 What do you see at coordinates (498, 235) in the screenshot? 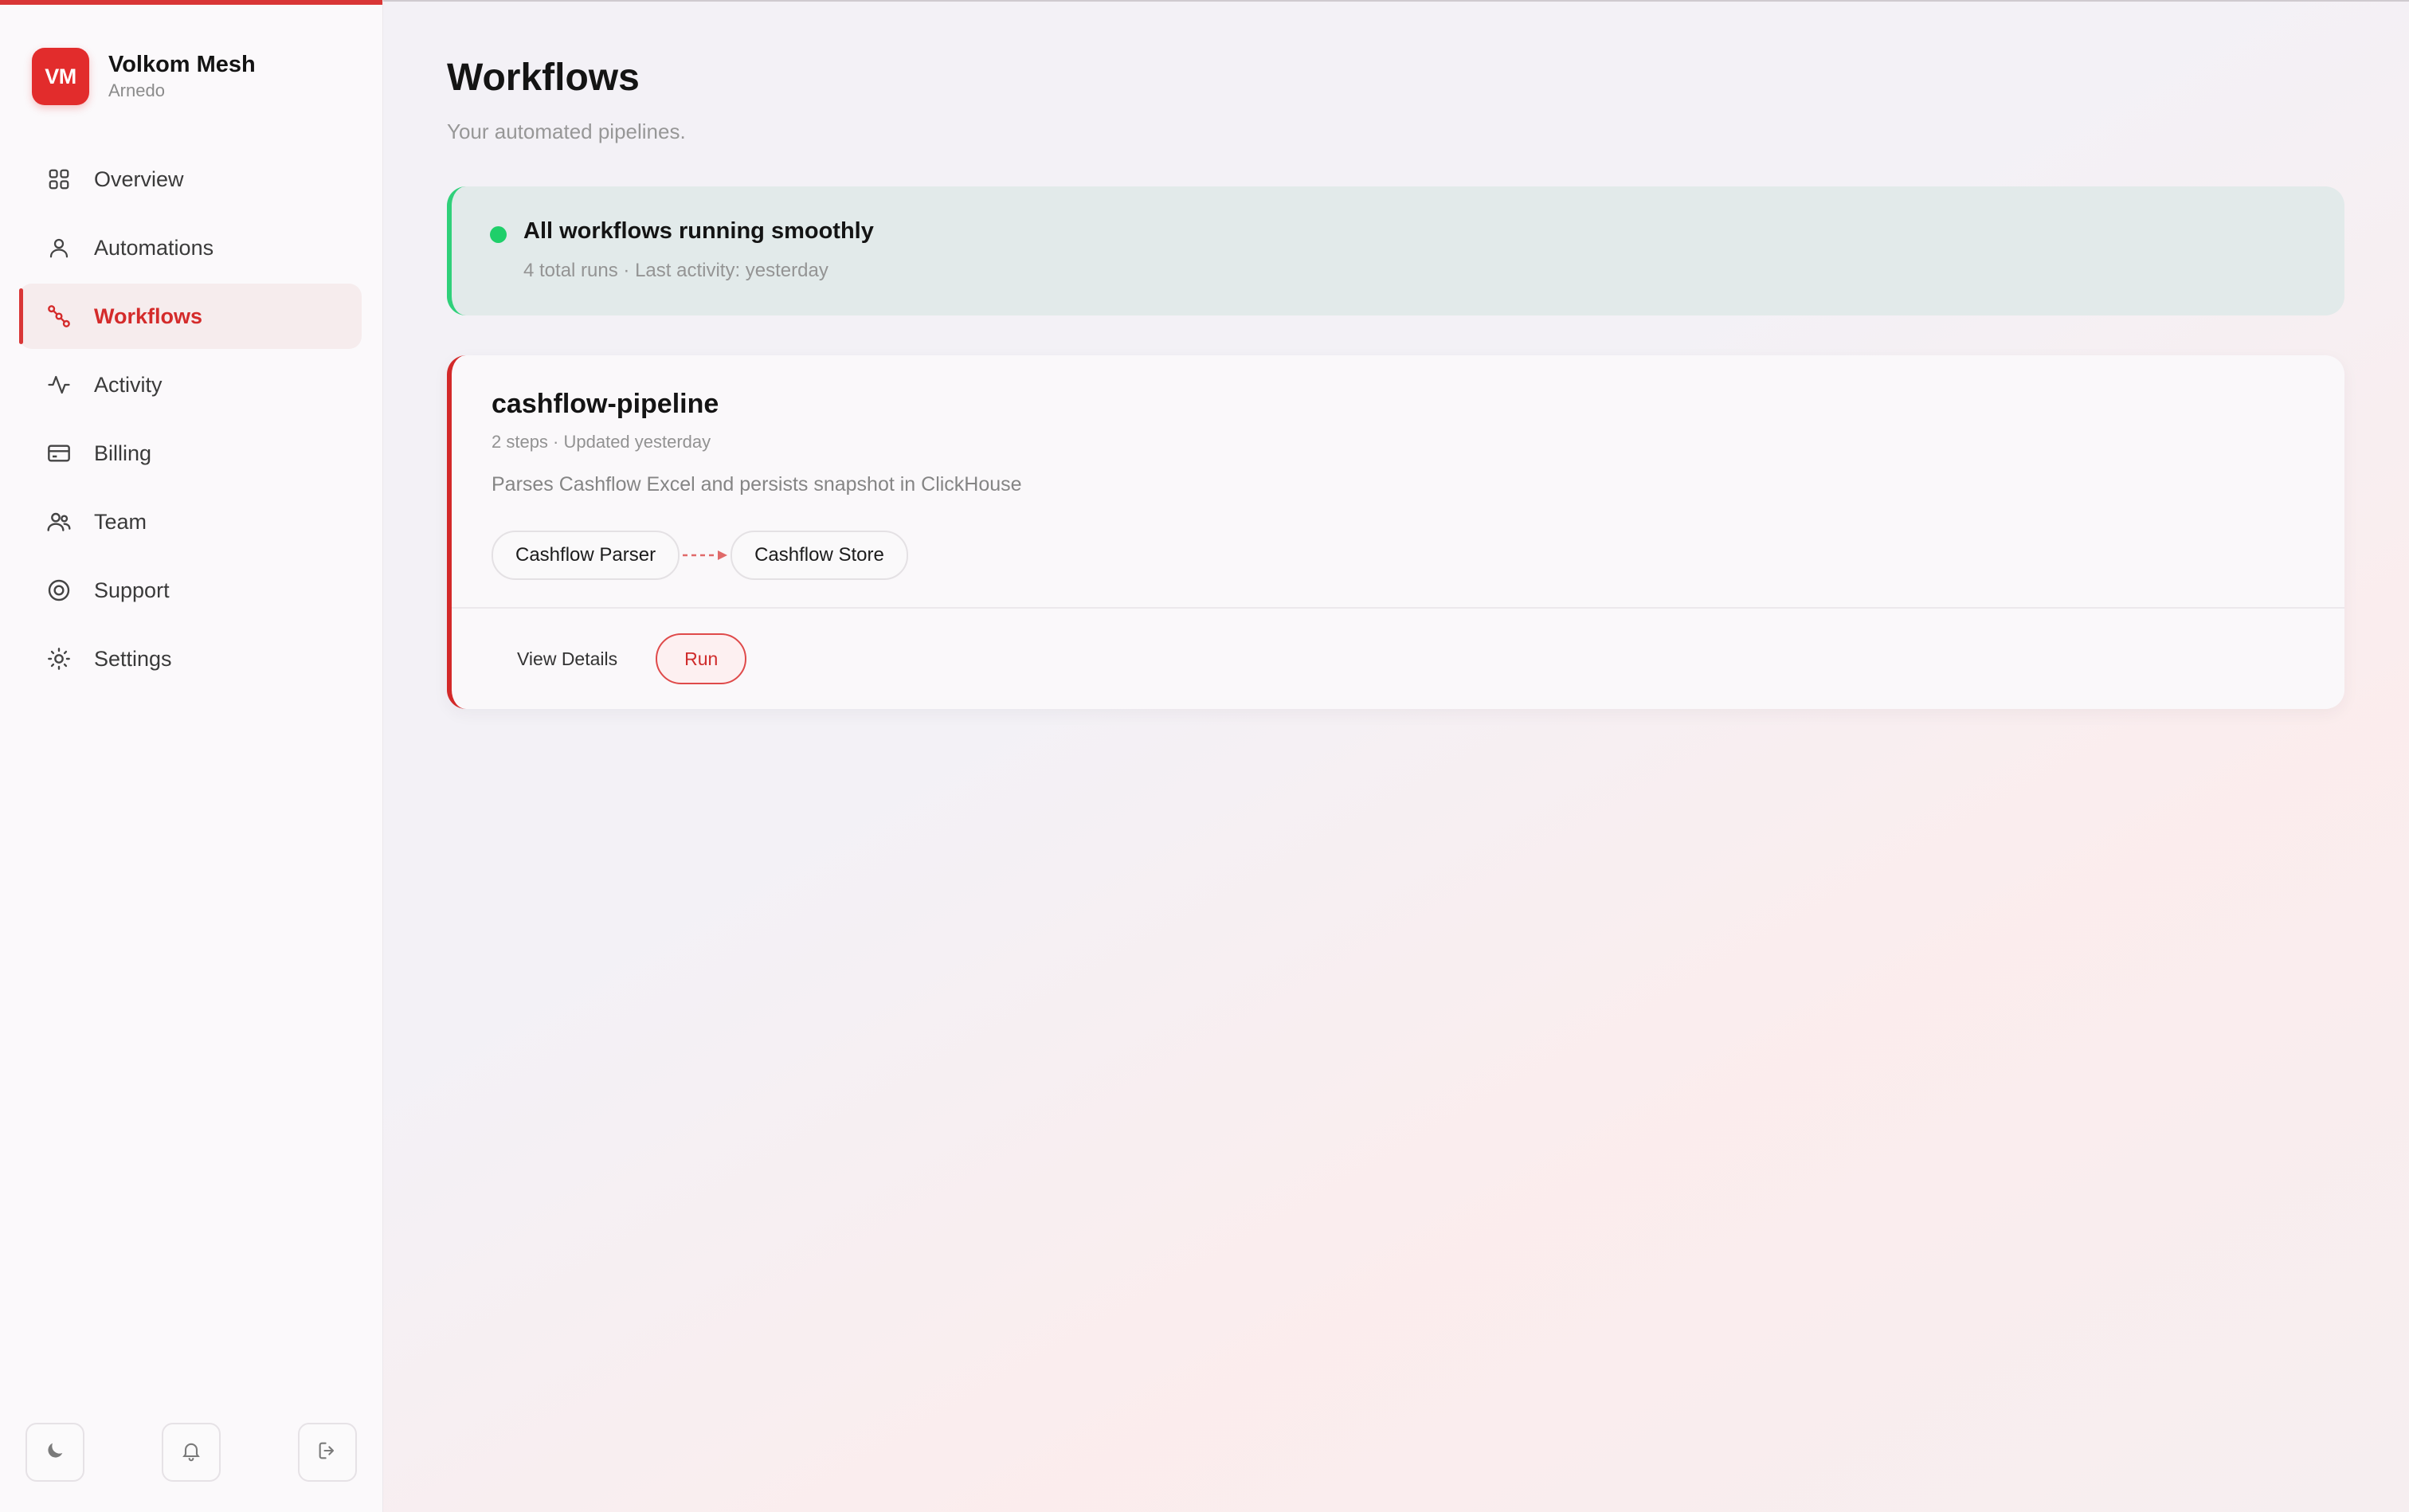
I see `status-indicator-dot` at bounding box center [498, 235].